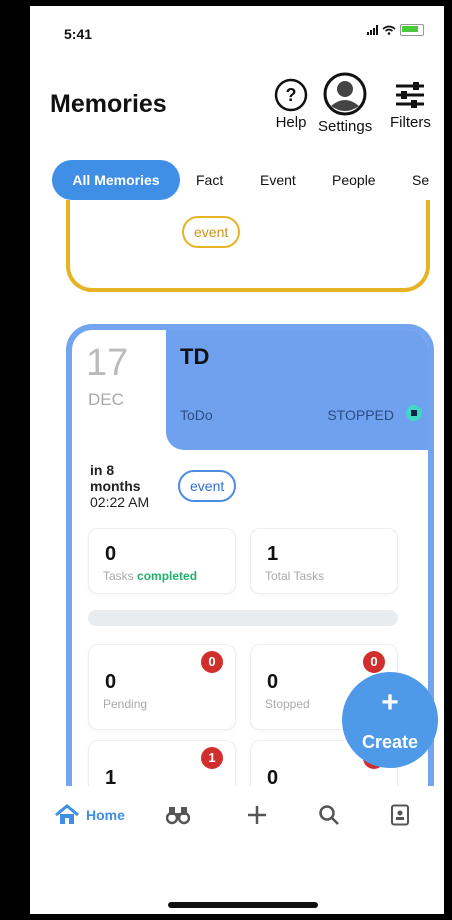 The height and width of the screenshot is (920, 452). Describe the element at coordinates (102, 470) in the screenshot. I see `when-line1: in 8` at that location.